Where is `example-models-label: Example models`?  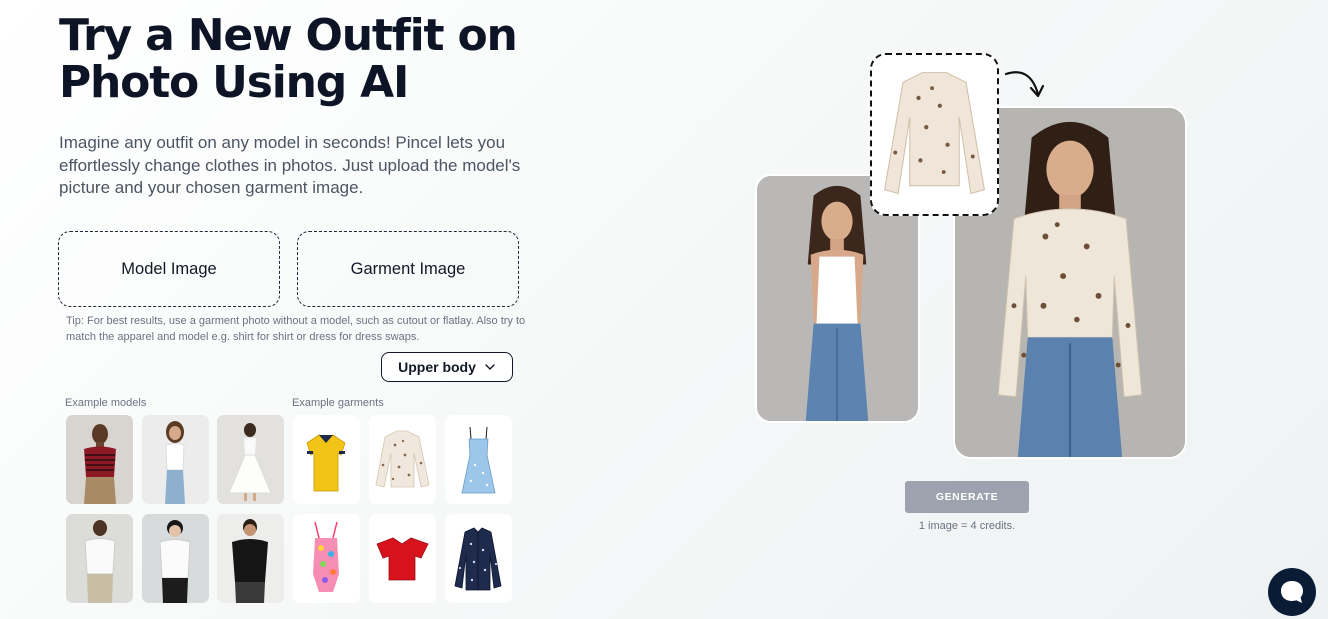 example-models-label: Example models is located at coordinates (106, 403).